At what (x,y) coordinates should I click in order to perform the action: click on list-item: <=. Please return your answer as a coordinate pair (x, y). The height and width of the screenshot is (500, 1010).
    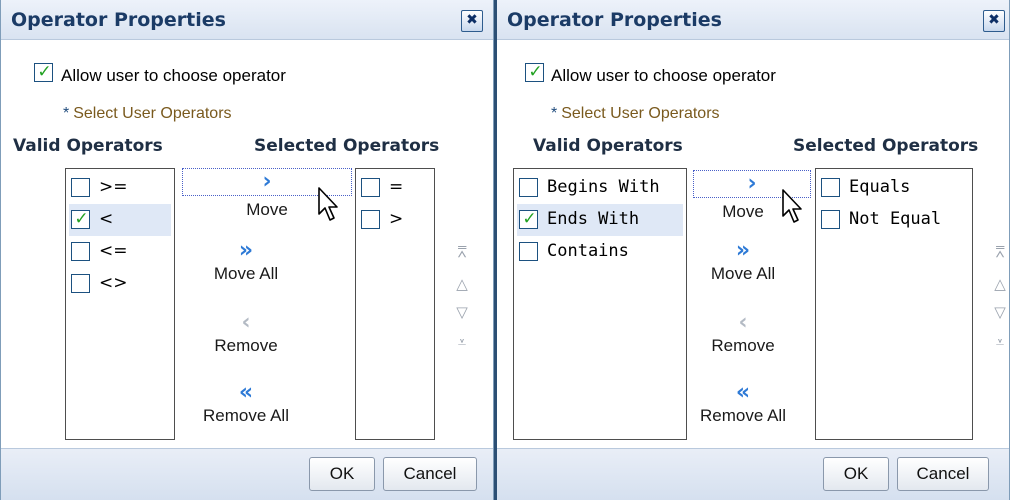
    Looking at the image, I should click on (120, 252).